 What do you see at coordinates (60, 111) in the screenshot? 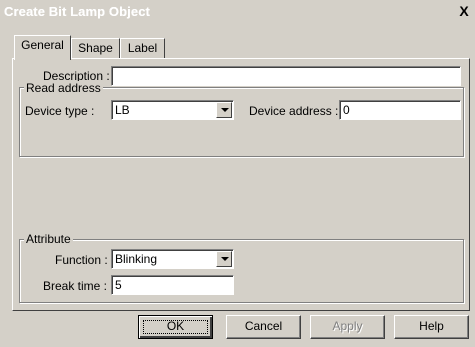
I see `device-type-label: Device type :` at bounding box center [60, 111].